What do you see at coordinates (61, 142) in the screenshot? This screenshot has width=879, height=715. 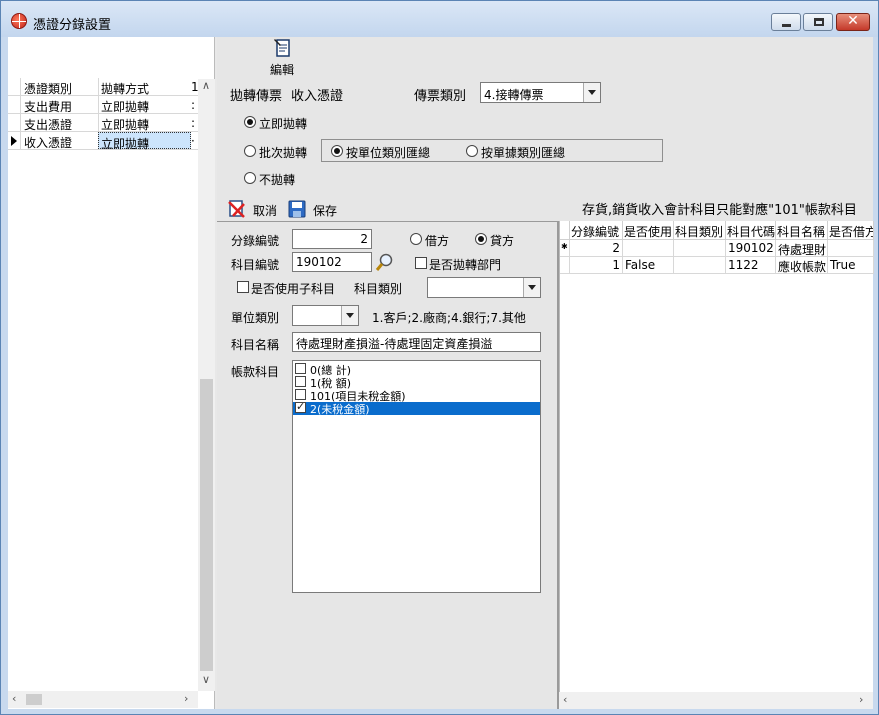 I see `cell-voucher-type: 收入憑證` at bounding box center [61, 142].